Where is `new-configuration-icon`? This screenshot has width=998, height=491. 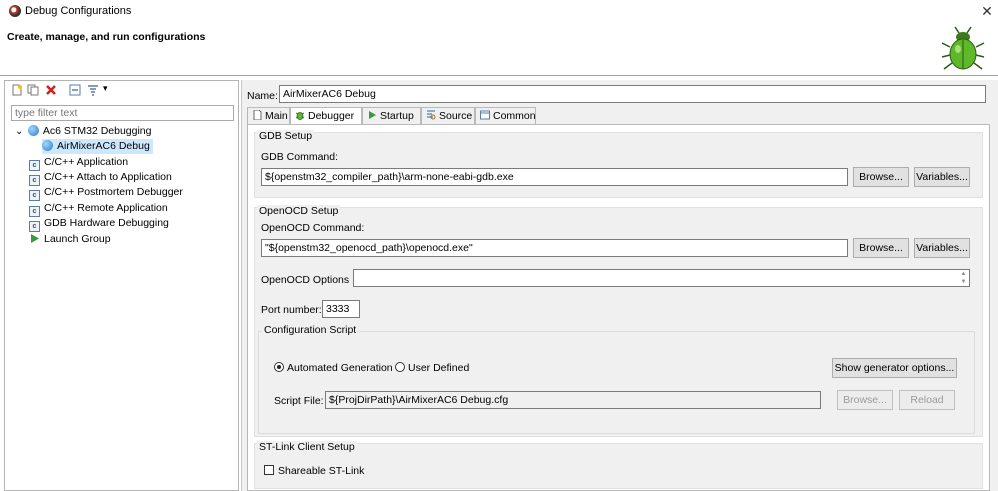
new-configuration-icon is located at coordinates (17, 90).